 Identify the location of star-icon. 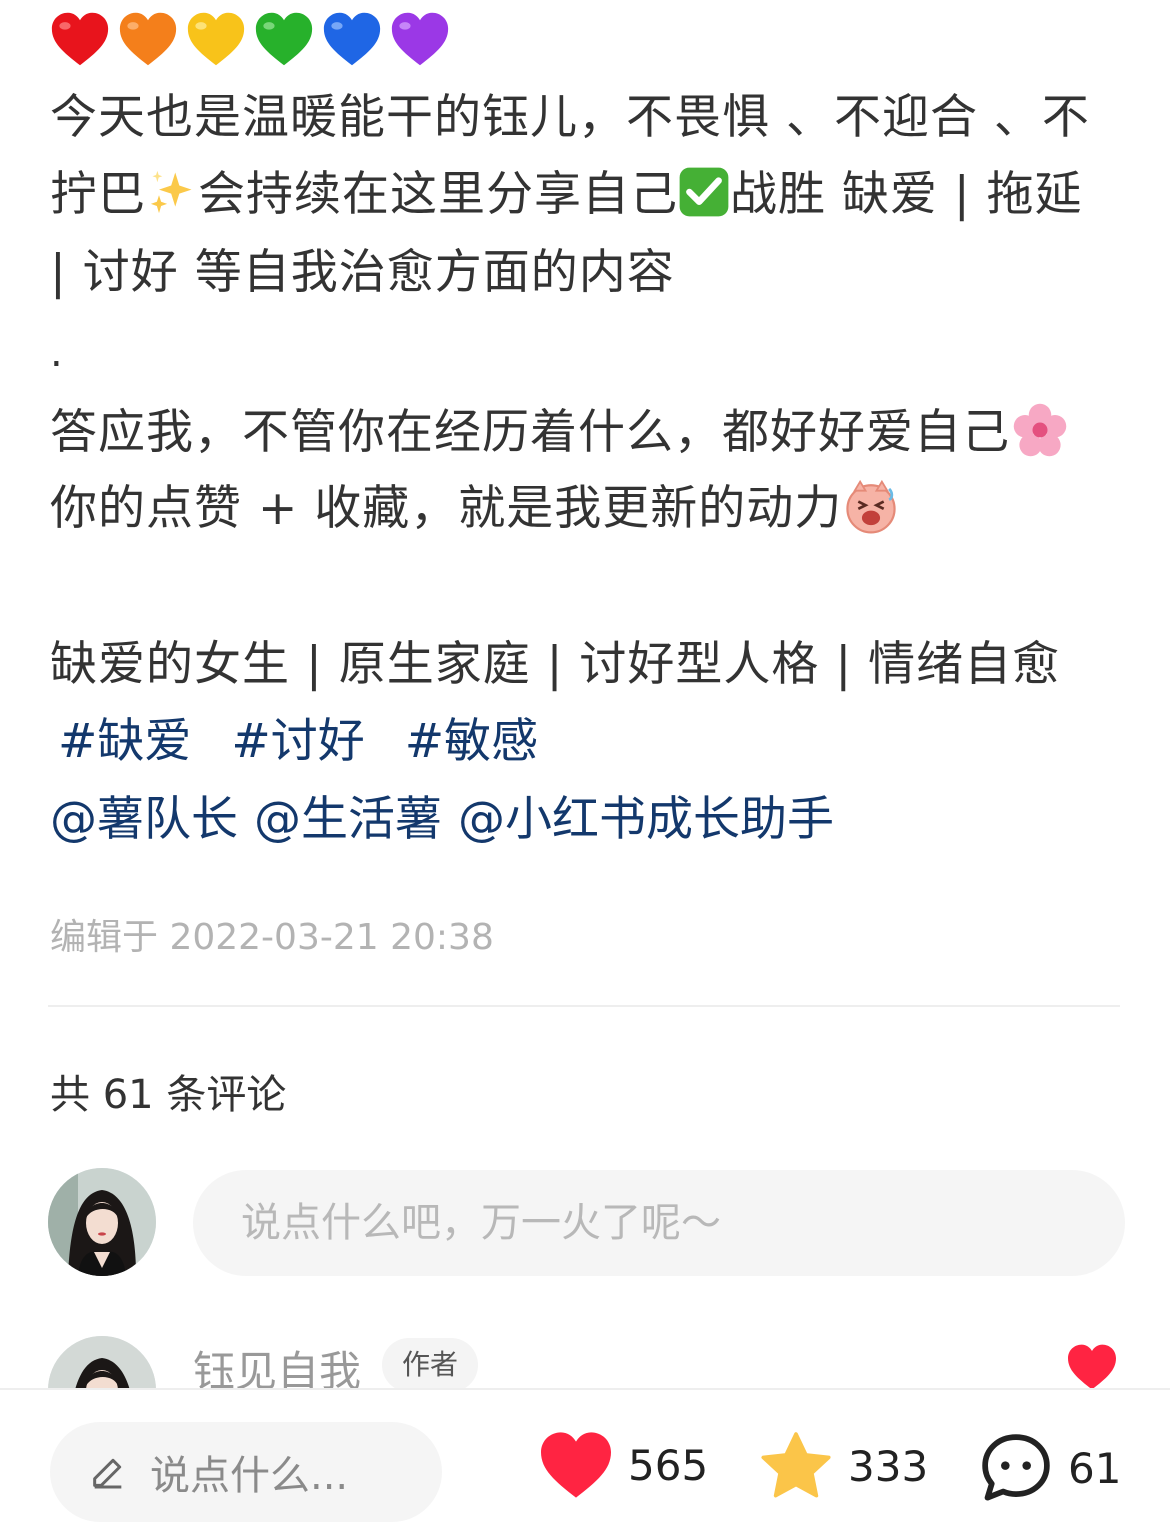
(796, 1465).